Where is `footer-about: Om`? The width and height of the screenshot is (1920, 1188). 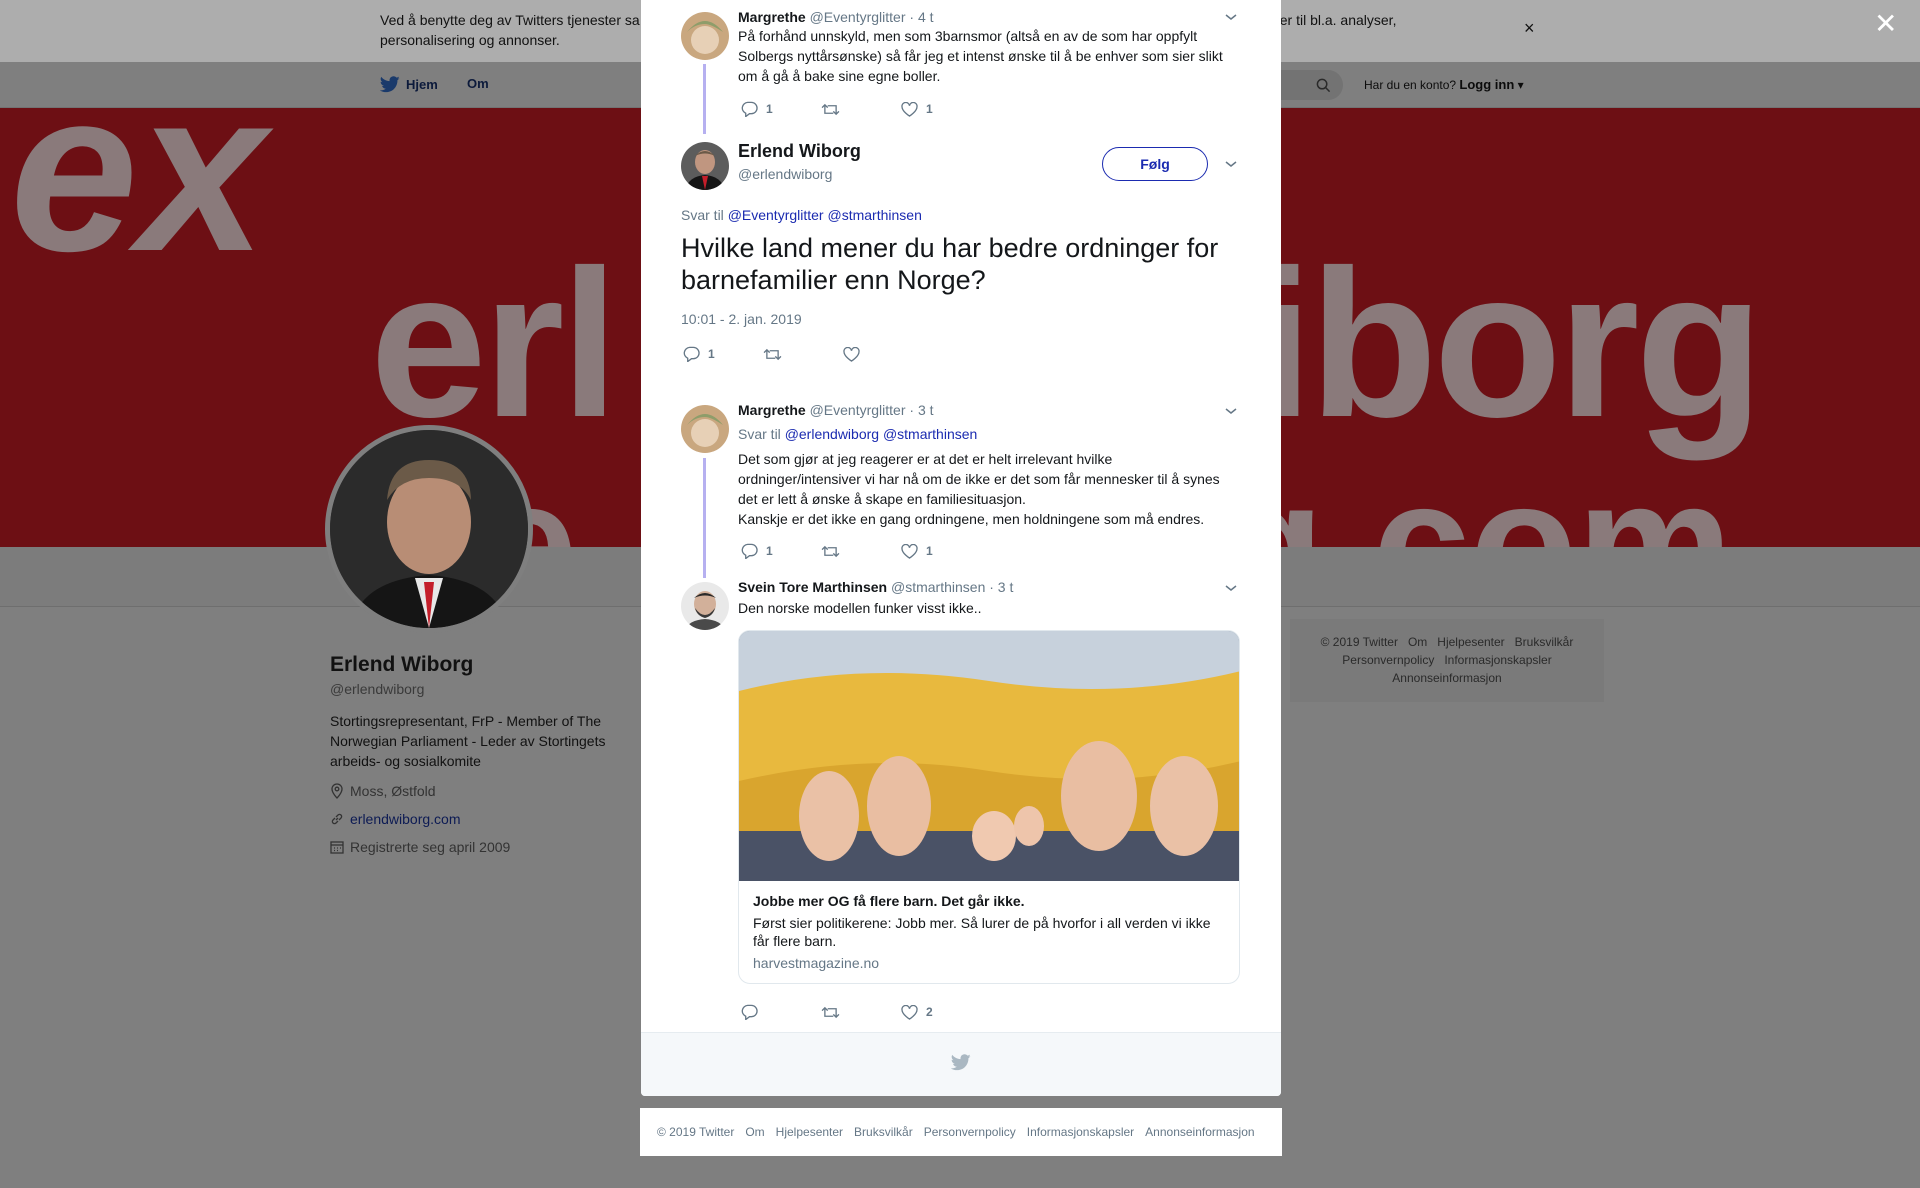 footer-about: Om is located at coordinates (754, 1132).